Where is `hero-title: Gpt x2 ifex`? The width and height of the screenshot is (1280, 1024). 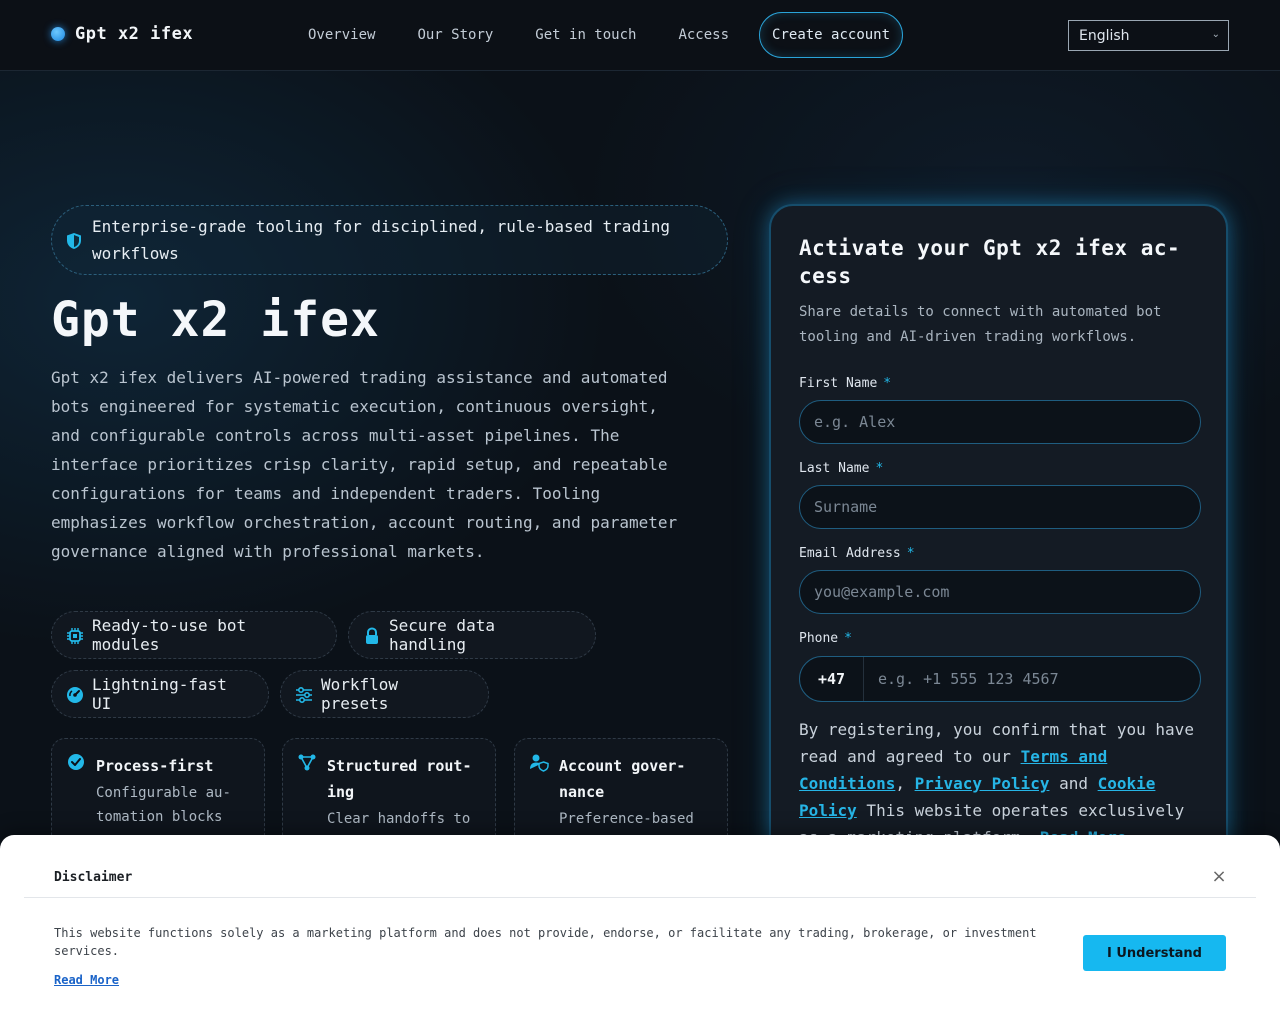
hero-title: Gpt x2 ifex is located at coordinates (215, 320).